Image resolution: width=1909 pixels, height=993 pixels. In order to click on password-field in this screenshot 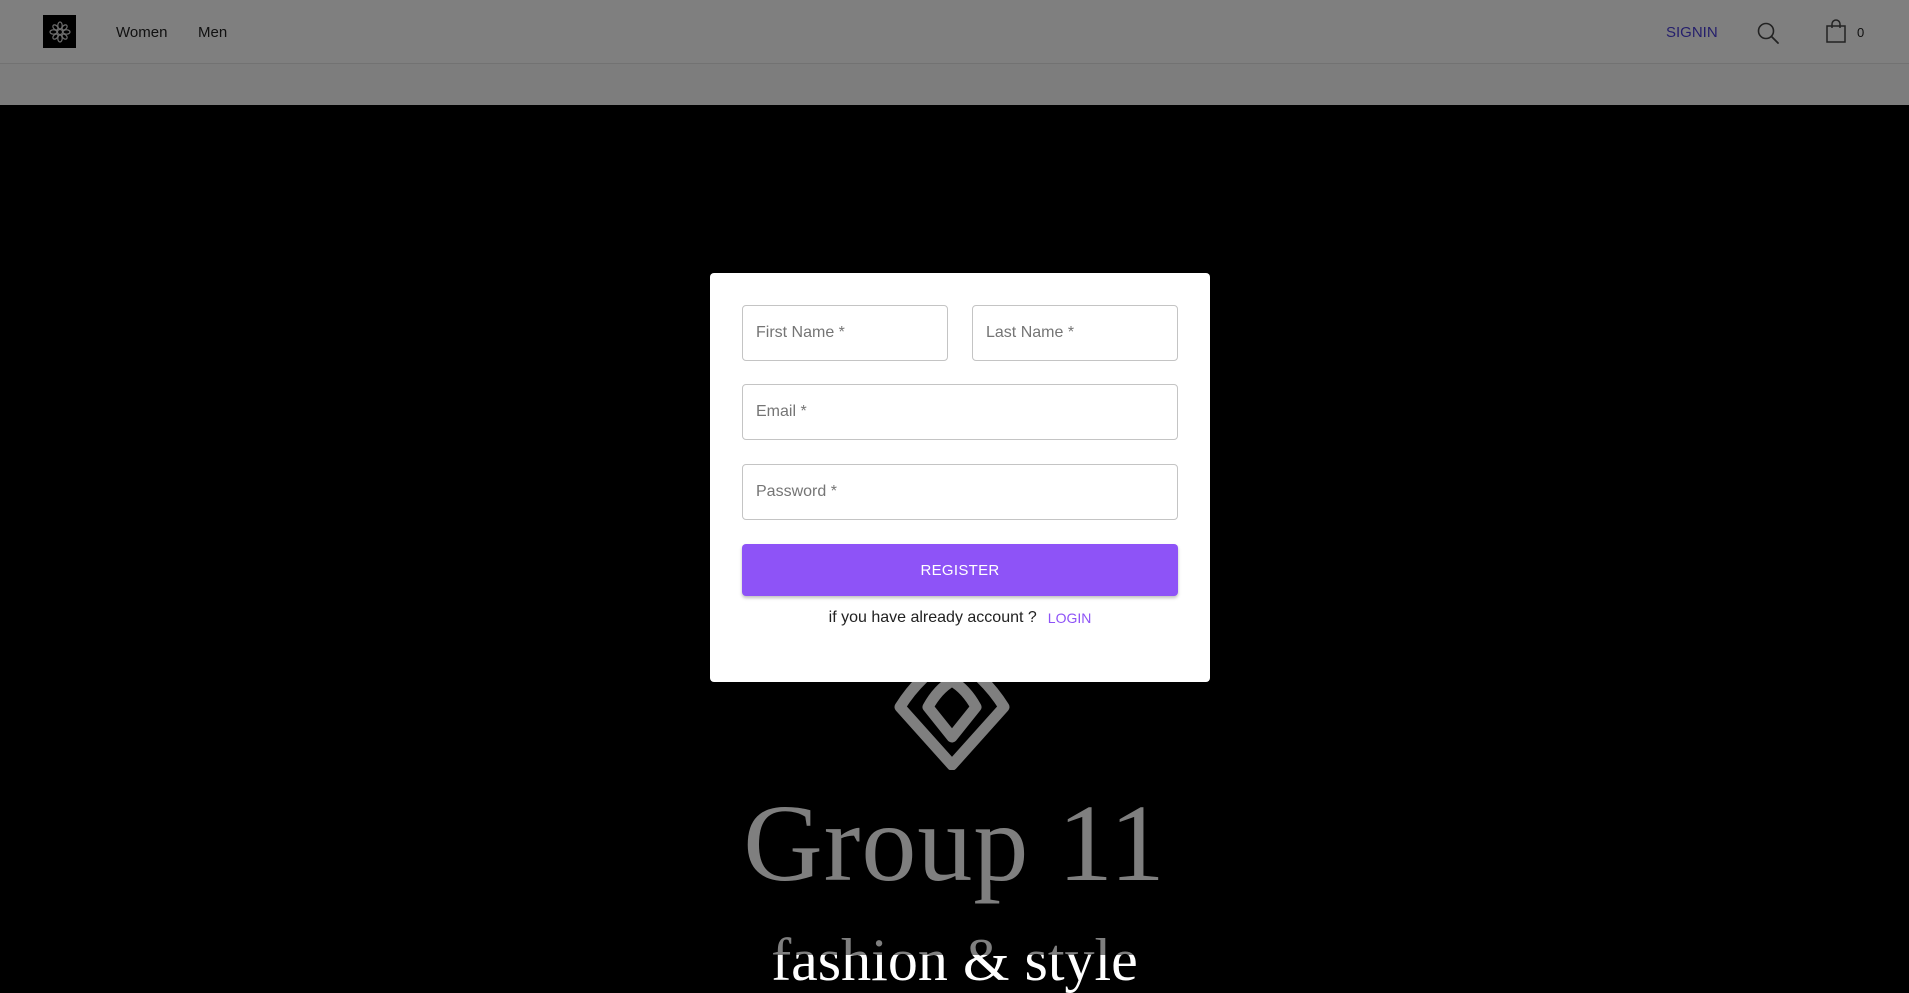, I will do `click(960, 492)`.